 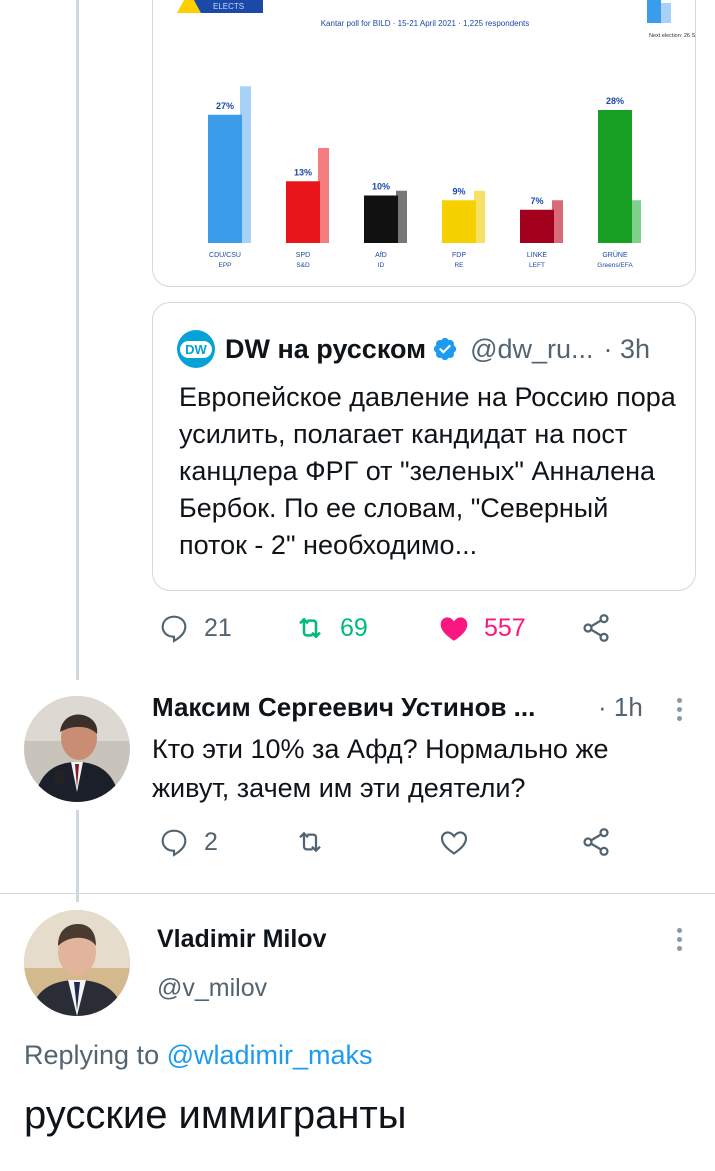 What do you see at coordinates (225, 178) in the screenshot?
I see `bar-CDU/CSU` at bounding box center [225, 178].